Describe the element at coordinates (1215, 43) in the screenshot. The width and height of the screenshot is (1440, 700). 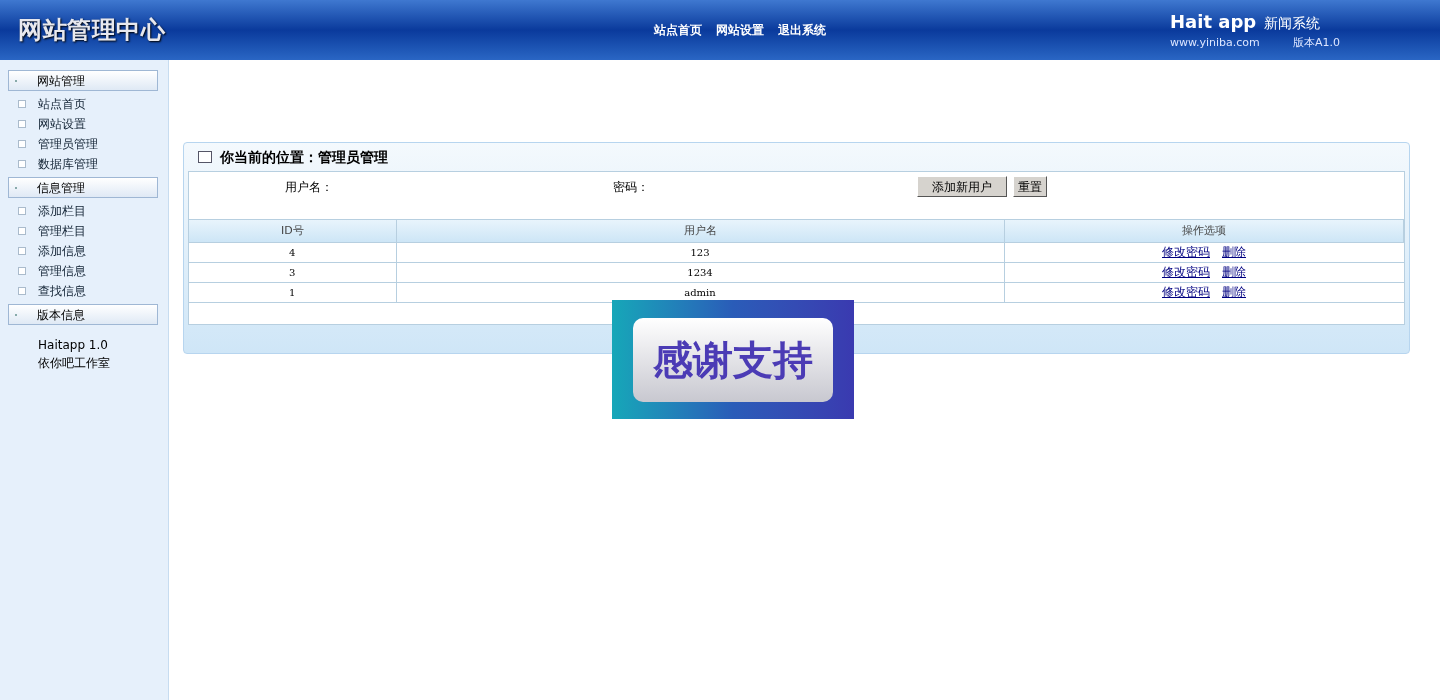
I see `brand-url: www.yiniba.com` at that location.